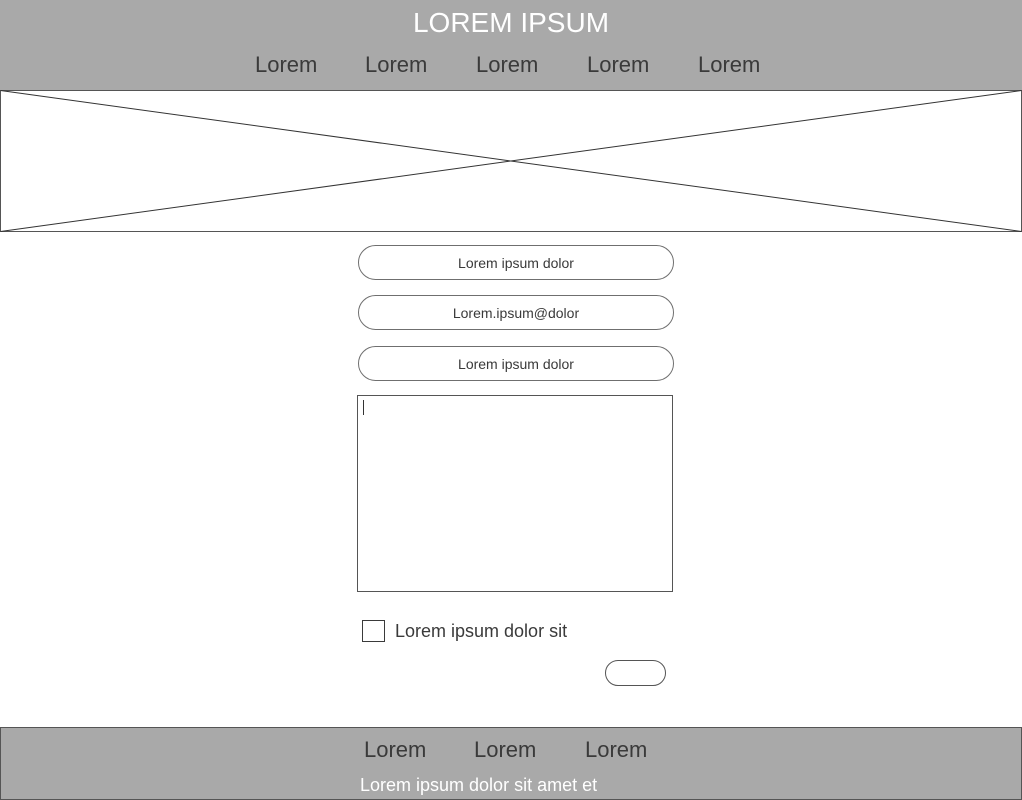  I want to click on nav-item-2: Lorem, so click(396, 65).